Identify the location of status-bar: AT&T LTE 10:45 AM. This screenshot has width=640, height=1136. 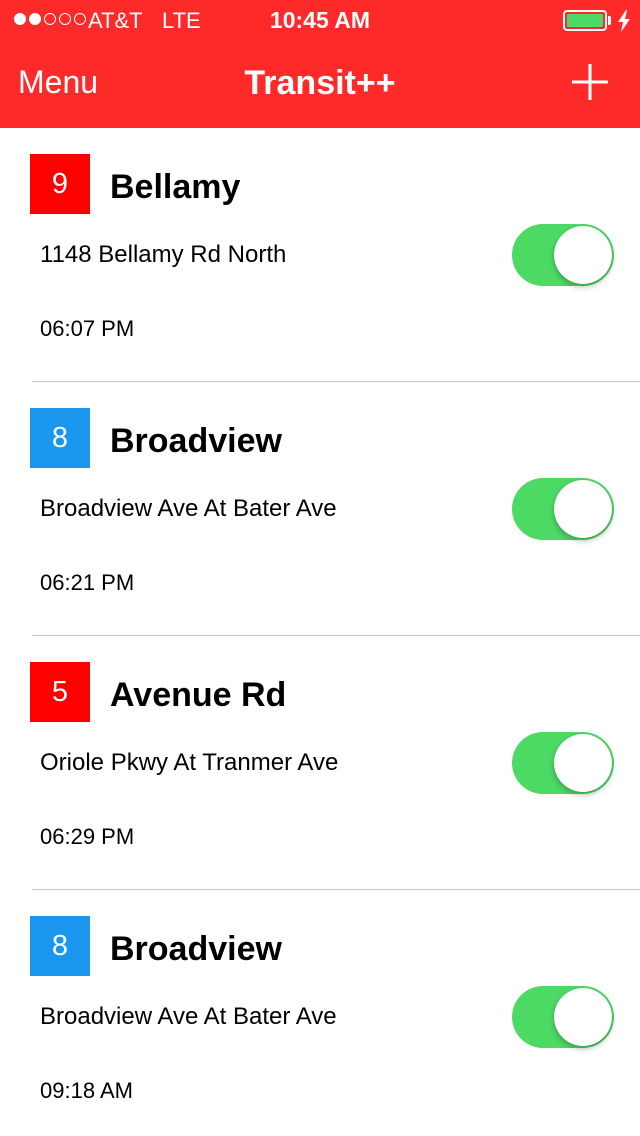
(320, 20).